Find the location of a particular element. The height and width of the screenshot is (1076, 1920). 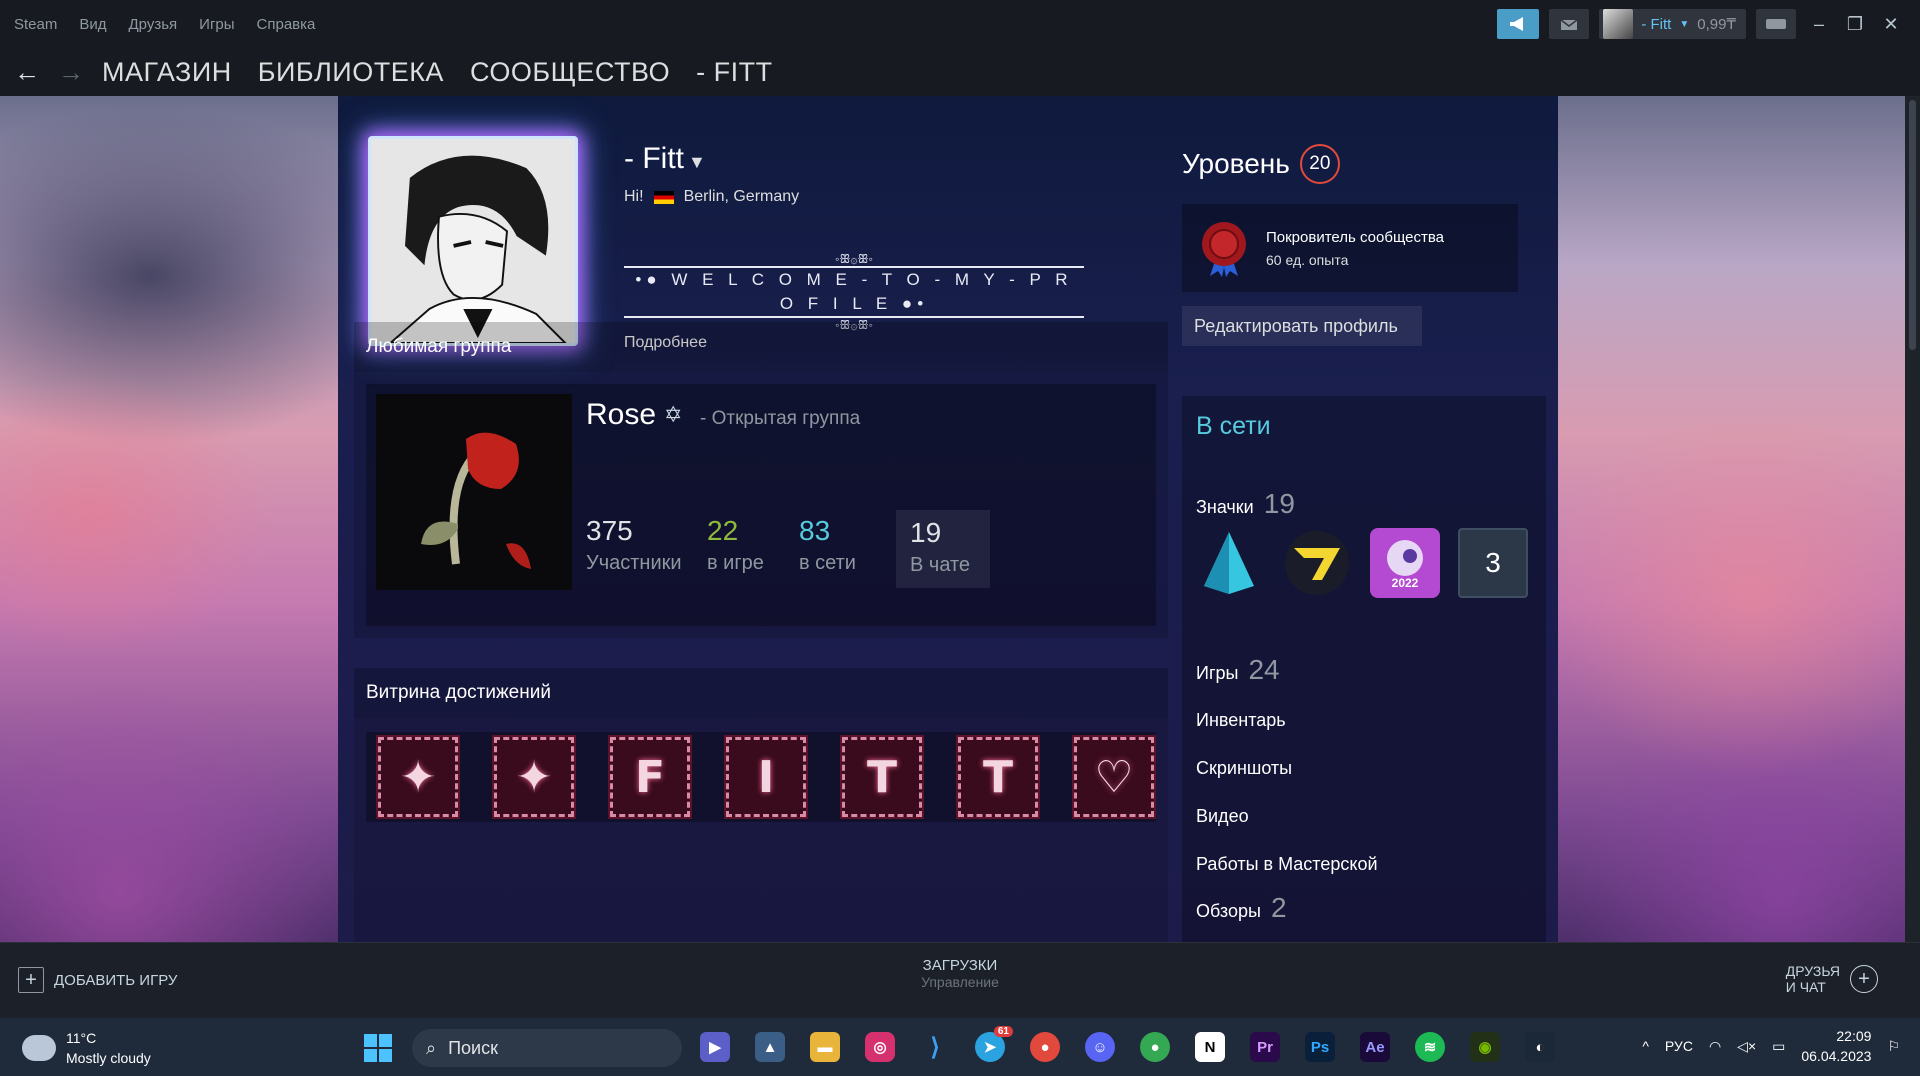

menu-friends: Друзья is located at coordinates (153, 24).